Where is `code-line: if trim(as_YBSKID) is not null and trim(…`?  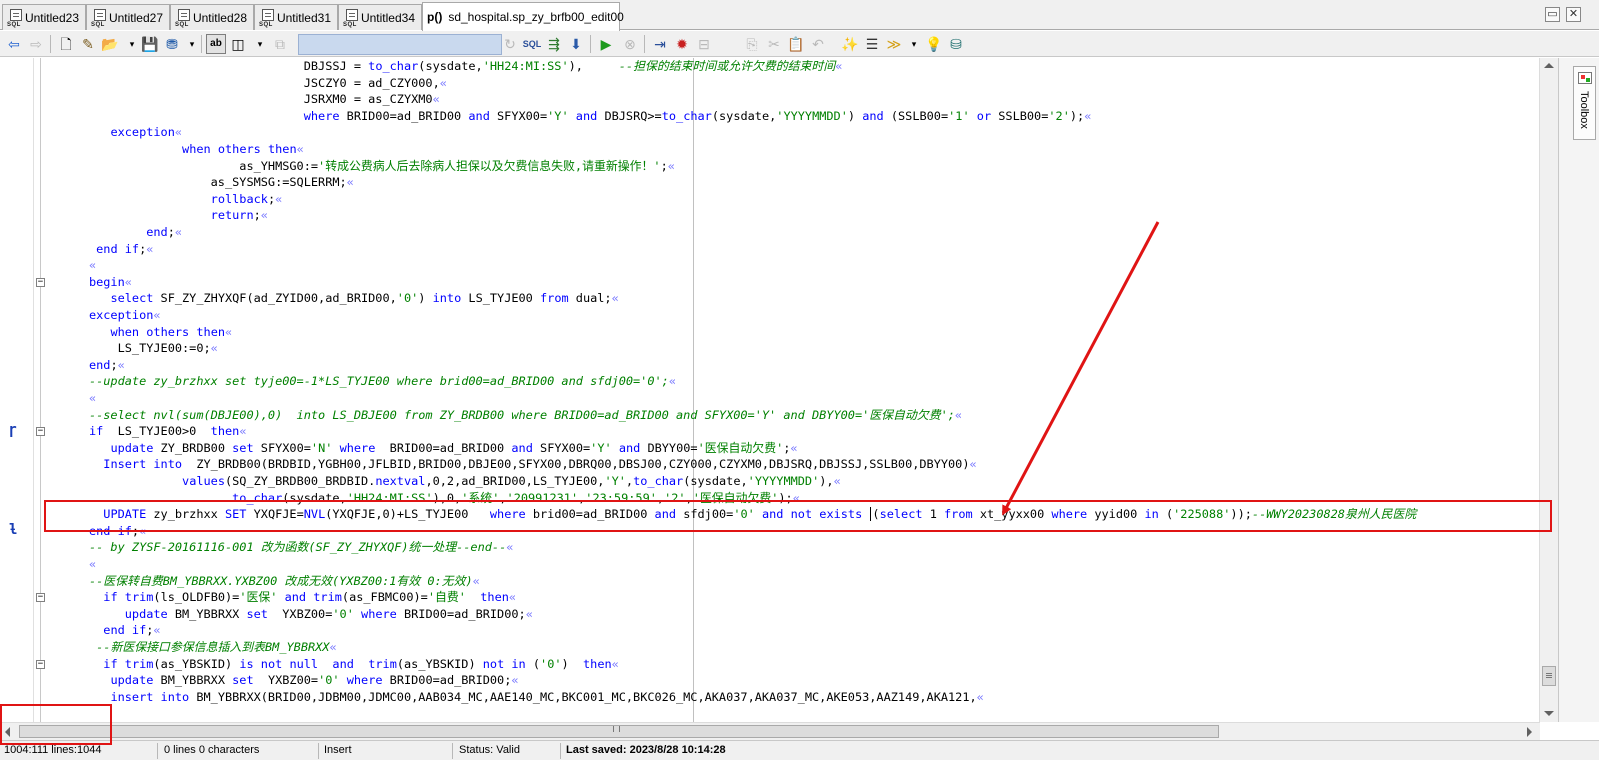 code-line: if trim(as_YBSKID) is not null and trim(… is located at coordinates (332, 664).